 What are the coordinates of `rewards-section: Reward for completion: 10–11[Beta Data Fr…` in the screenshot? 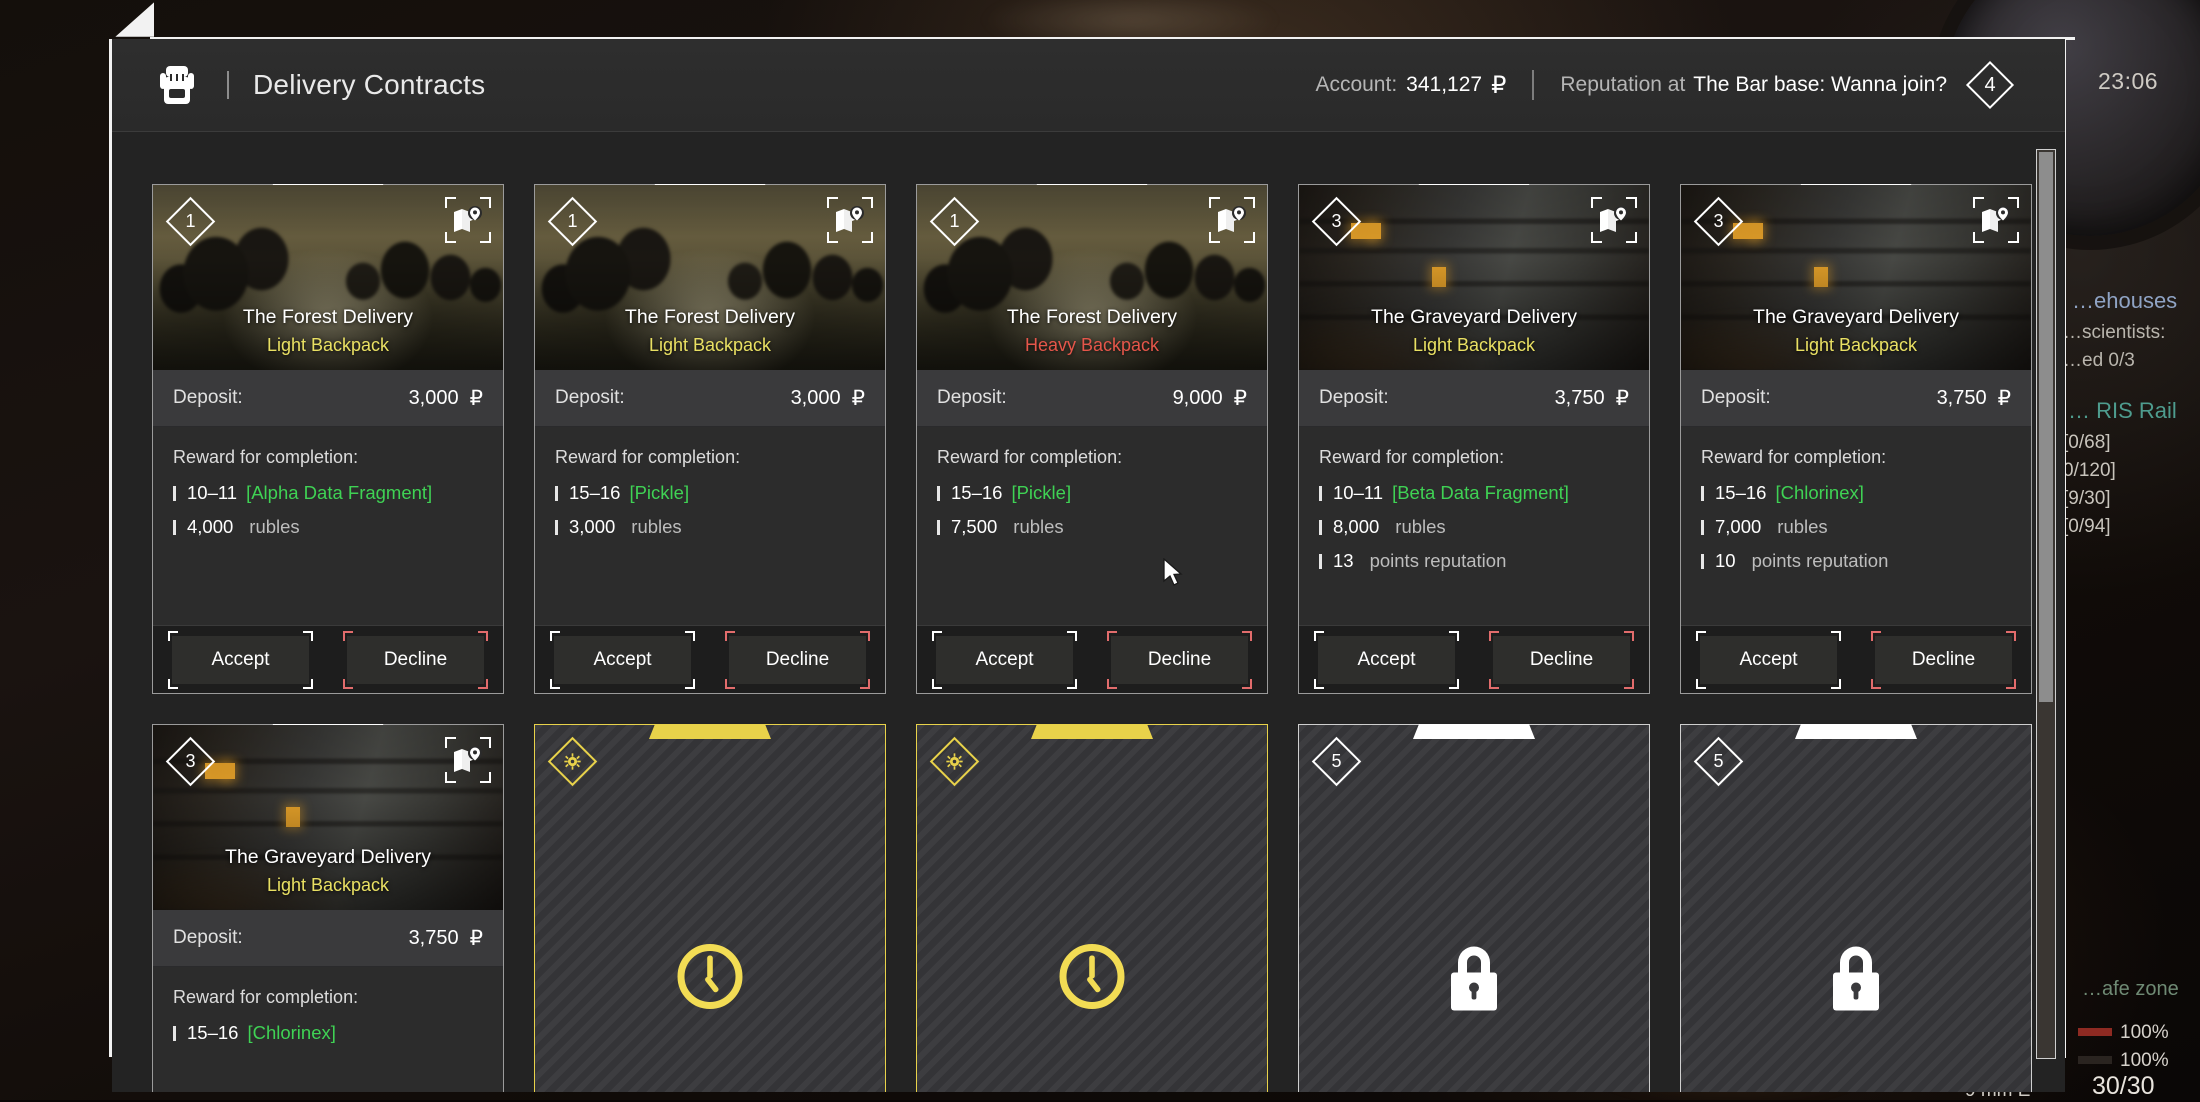 It's located at (1474, 514).